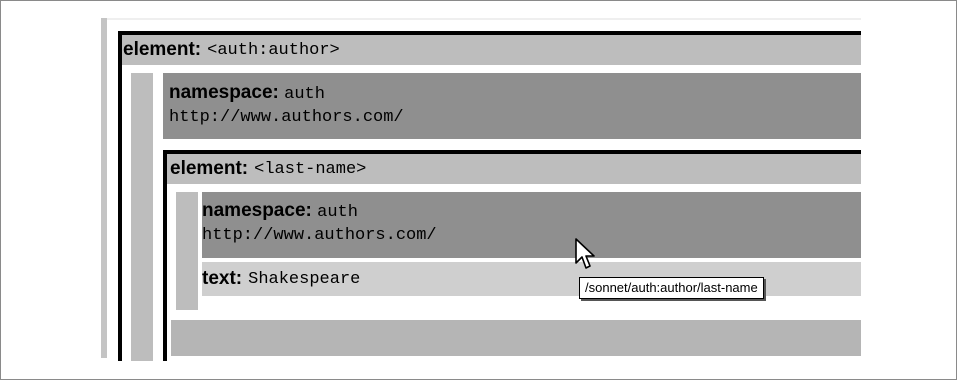 This screenshot has width=957, height=380. Describe the element at coordinates (514, 169) in the screenshot. I see `element-header-last-name: element: <last-name>` at that location.